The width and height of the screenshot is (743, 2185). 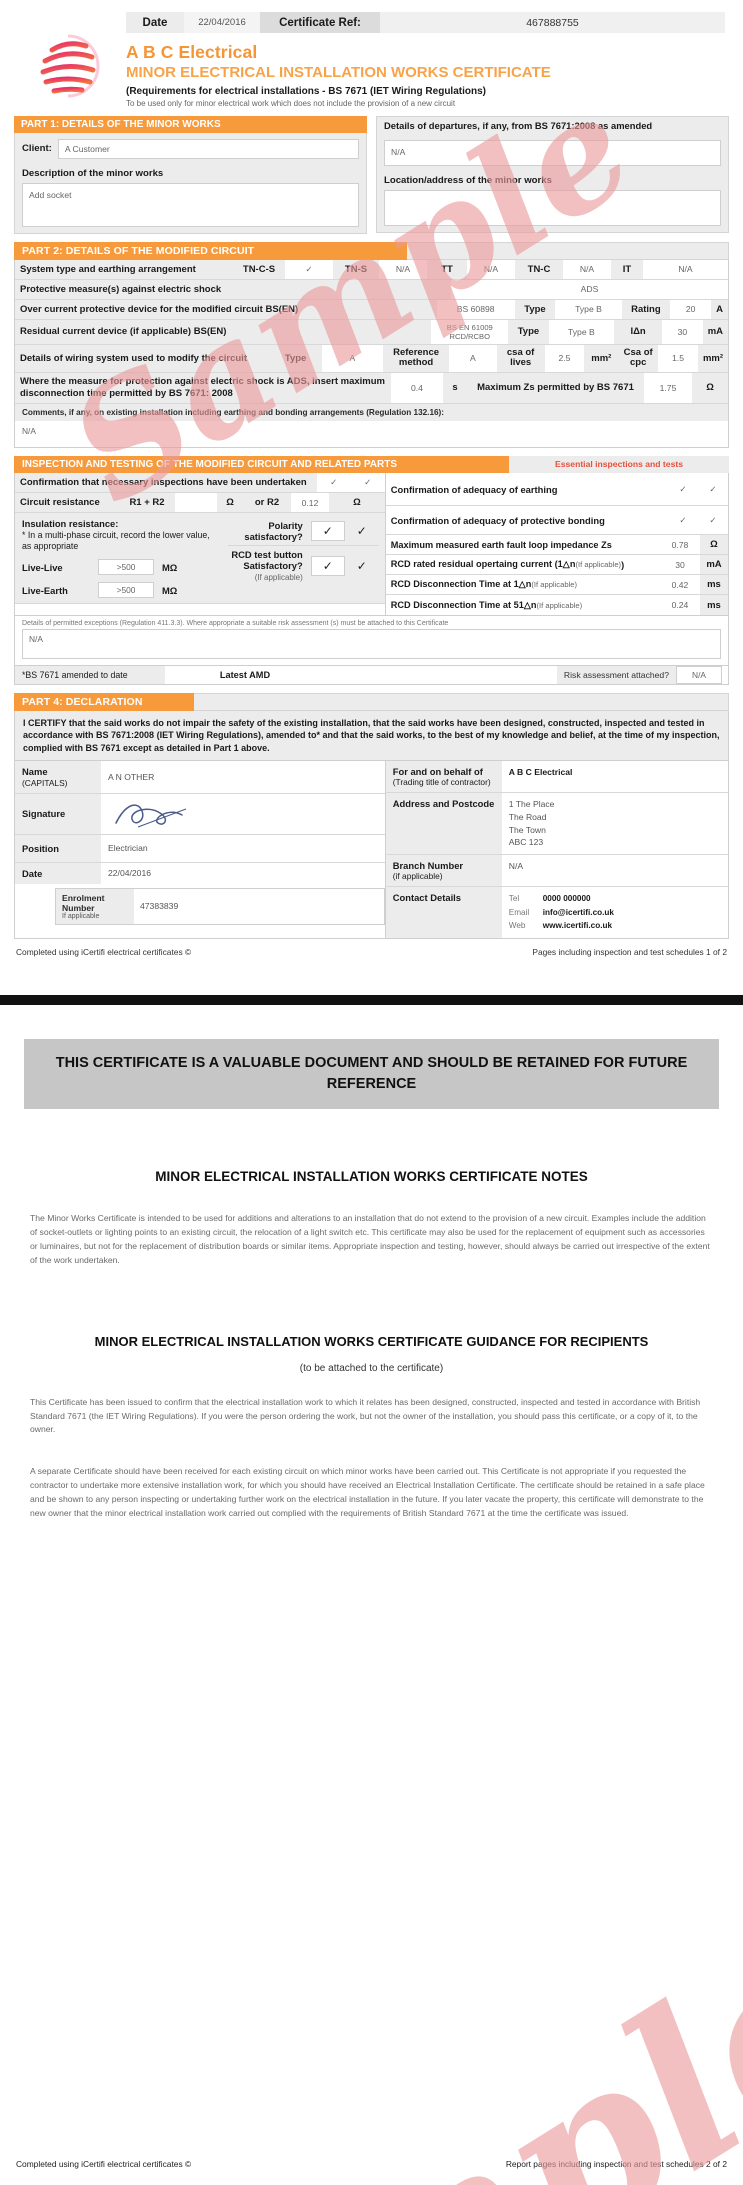 I want to click on address-value: 1 The Place The Road The Town ABC 123, so click(x=614, y=823).